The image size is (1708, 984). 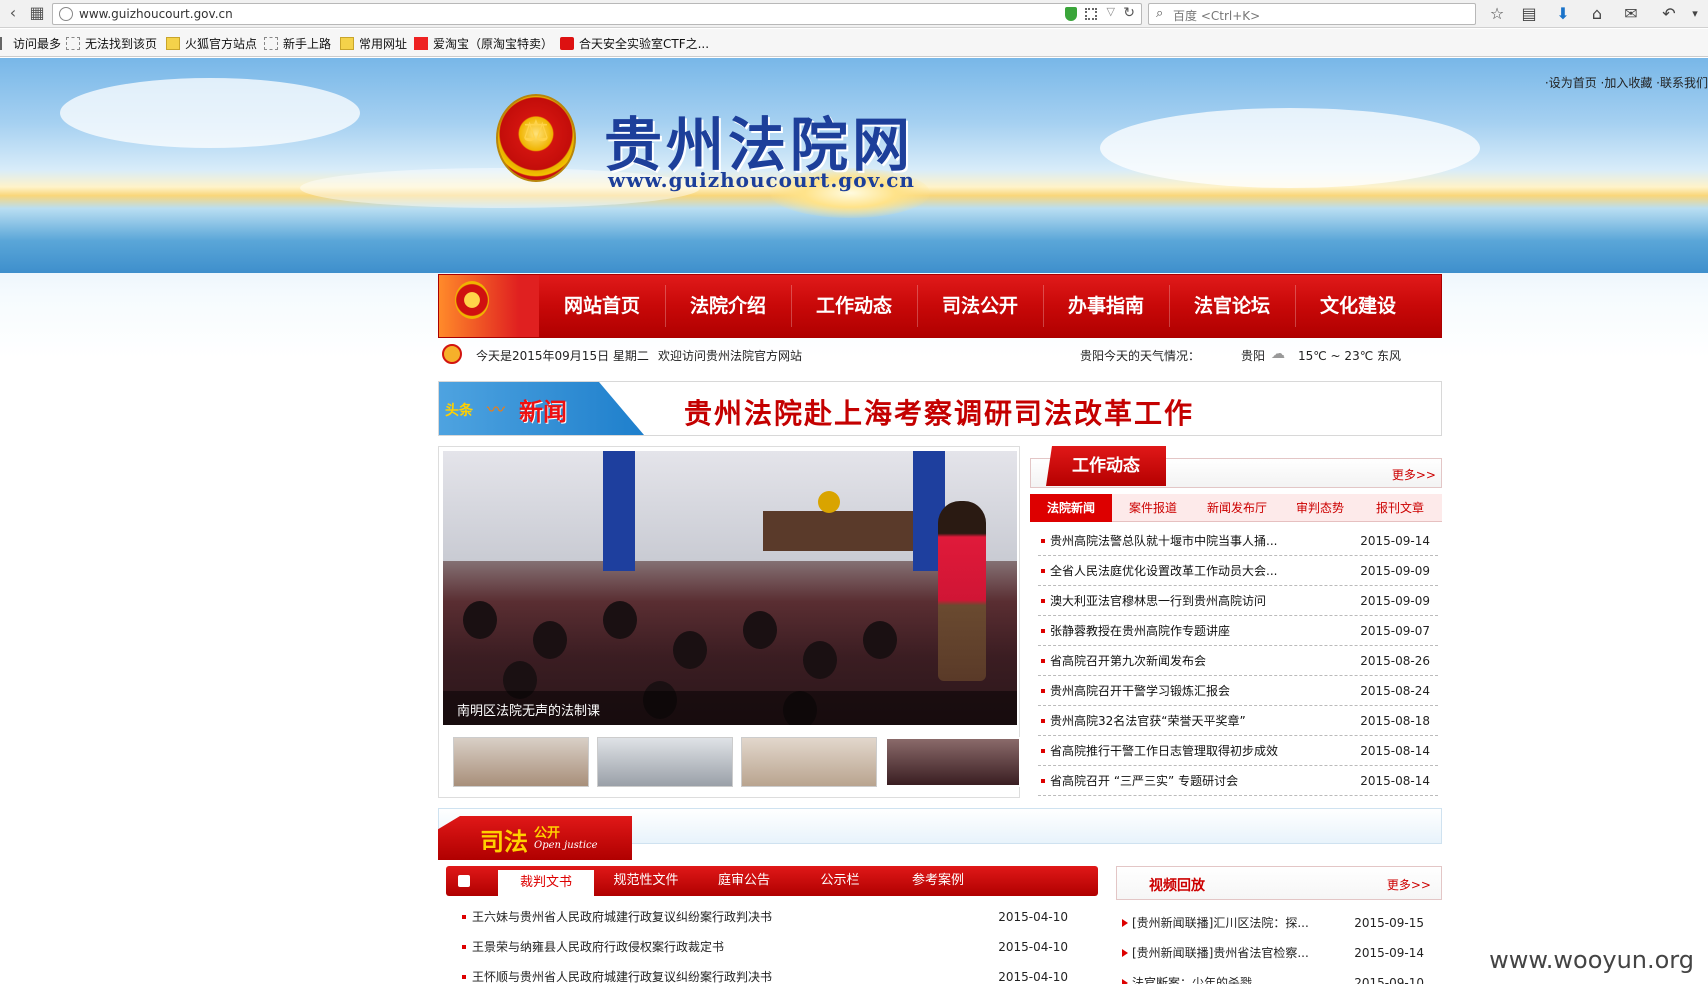 I want to click on back-icon: ‹, so click(x=13, y=13).